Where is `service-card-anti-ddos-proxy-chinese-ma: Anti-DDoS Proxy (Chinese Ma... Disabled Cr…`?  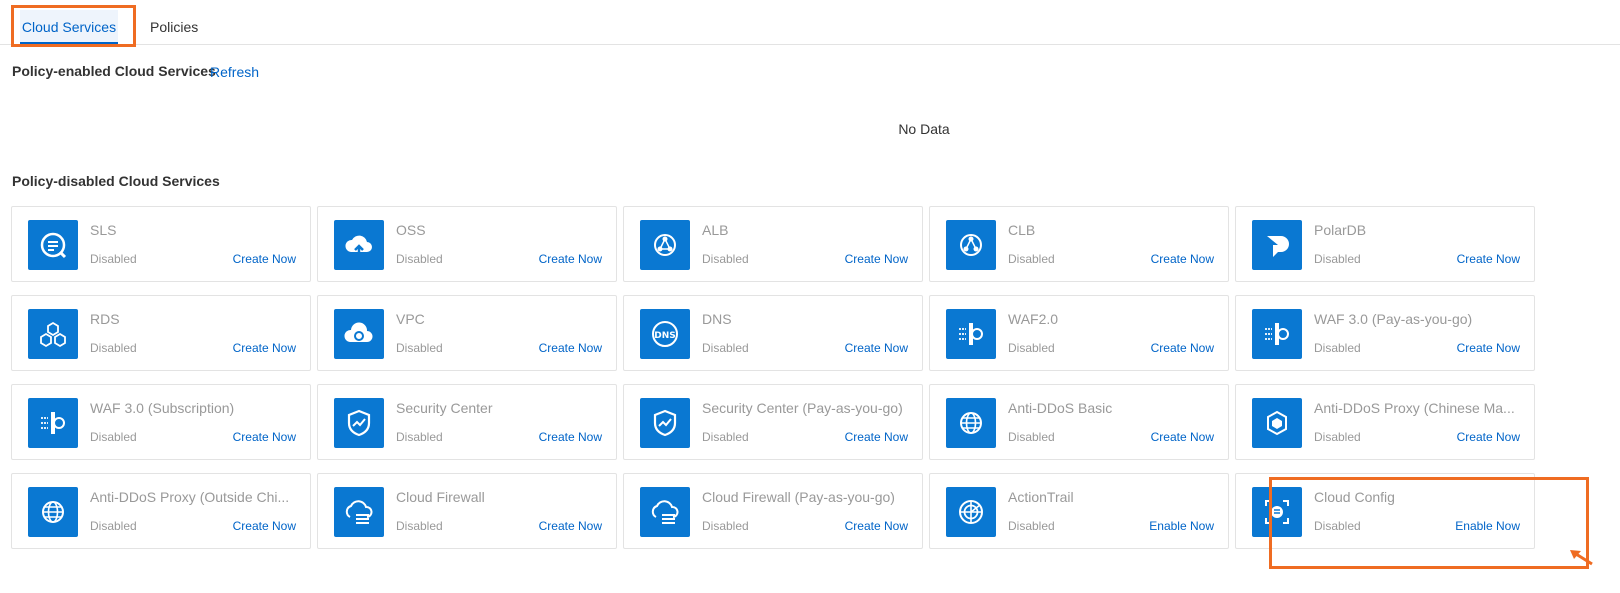
service-card-anti-ddos-proxy-chinese-ma: Anti-DDoS Proxy (Chinese Ma... Disabled Cr… is located at coordinates (1385, 422).